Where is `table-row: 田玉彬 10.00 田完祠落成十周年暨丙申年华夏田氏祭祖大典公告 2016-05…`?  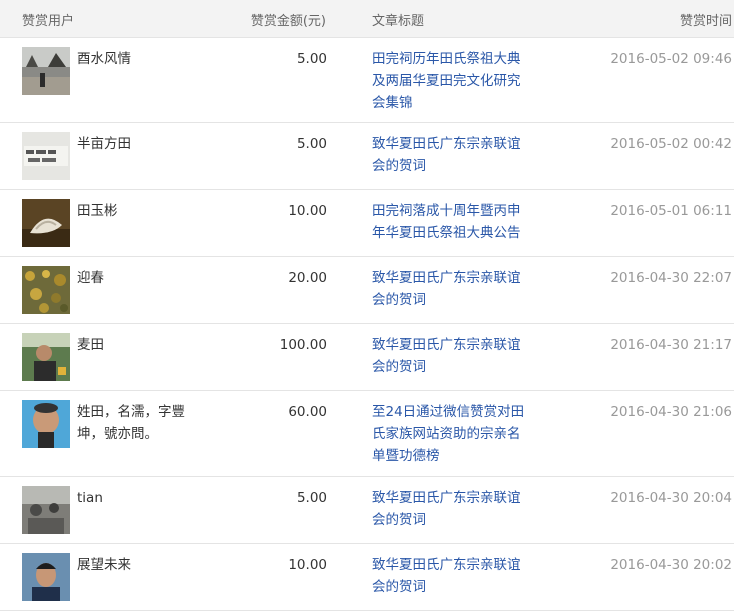
table-row: 田玉彬 10.00 田完祠落成十周年暨丙申年华夏田氏祭祖大典公告 2016-05… is located at coordinates (367, 223).